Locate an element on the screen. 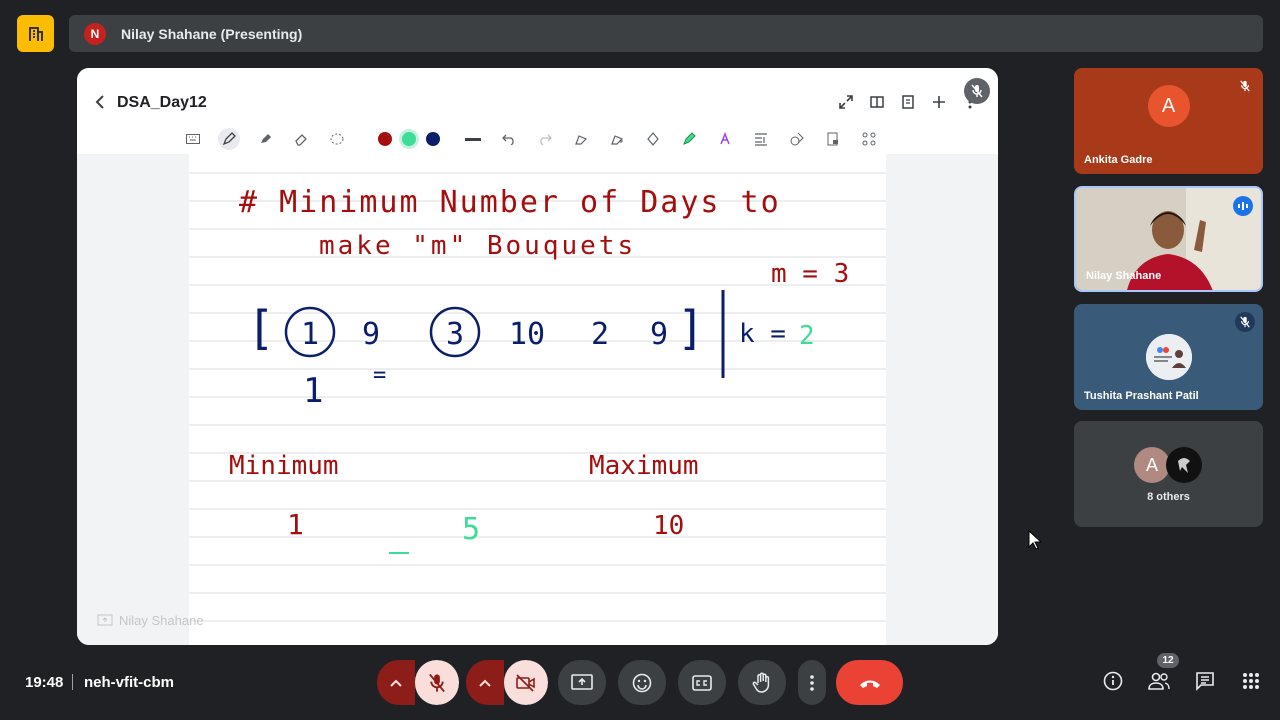 Image resolution: width=1280 pixels, height=720 pixels. participant-tile-ankita: A Ankita Gadre is located at coordinates (1168, 121).